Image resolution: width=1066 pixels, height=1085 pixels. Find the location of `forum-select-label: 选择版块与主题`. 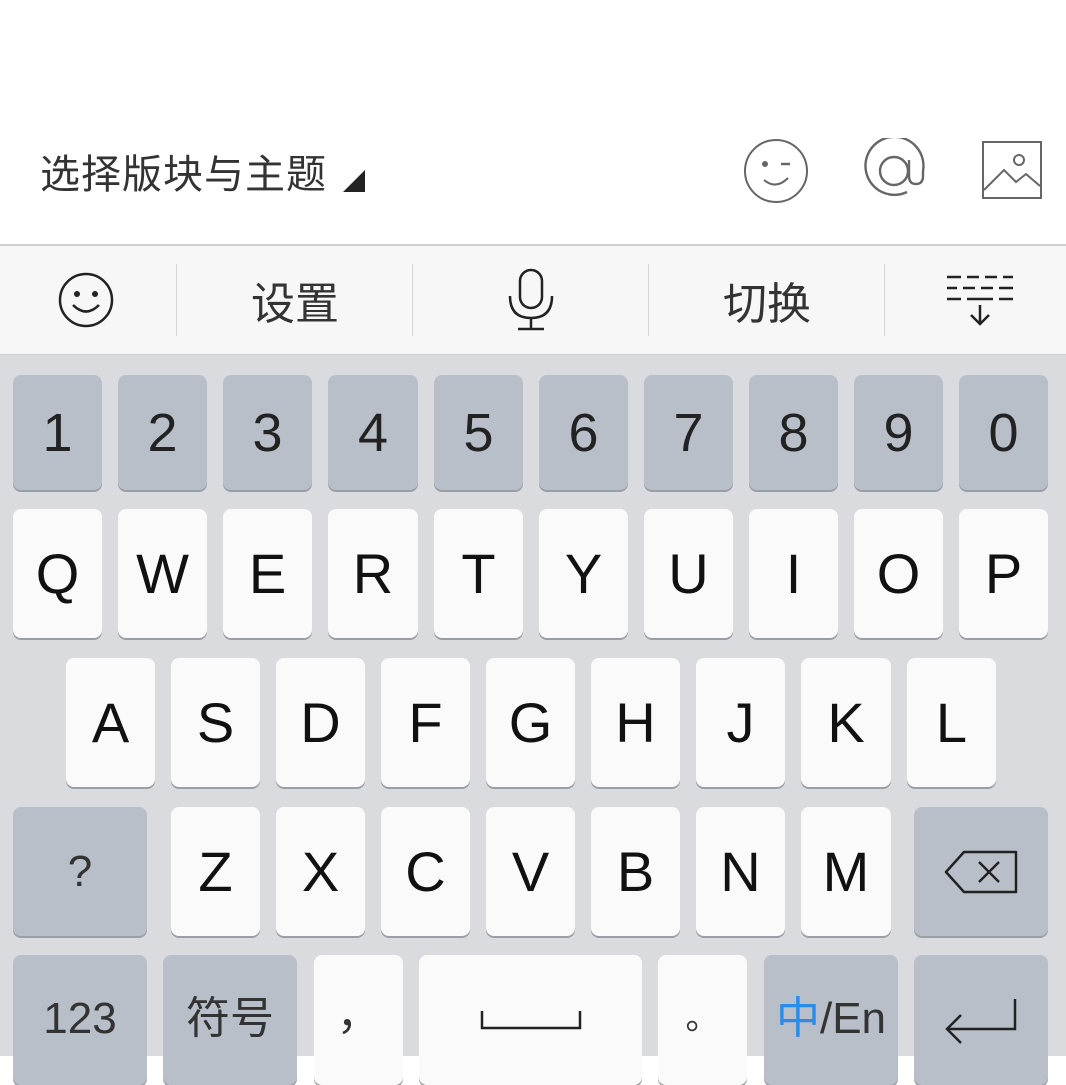

forum-select-label: 选择版块与主题 is located at coordinates (183, 175).